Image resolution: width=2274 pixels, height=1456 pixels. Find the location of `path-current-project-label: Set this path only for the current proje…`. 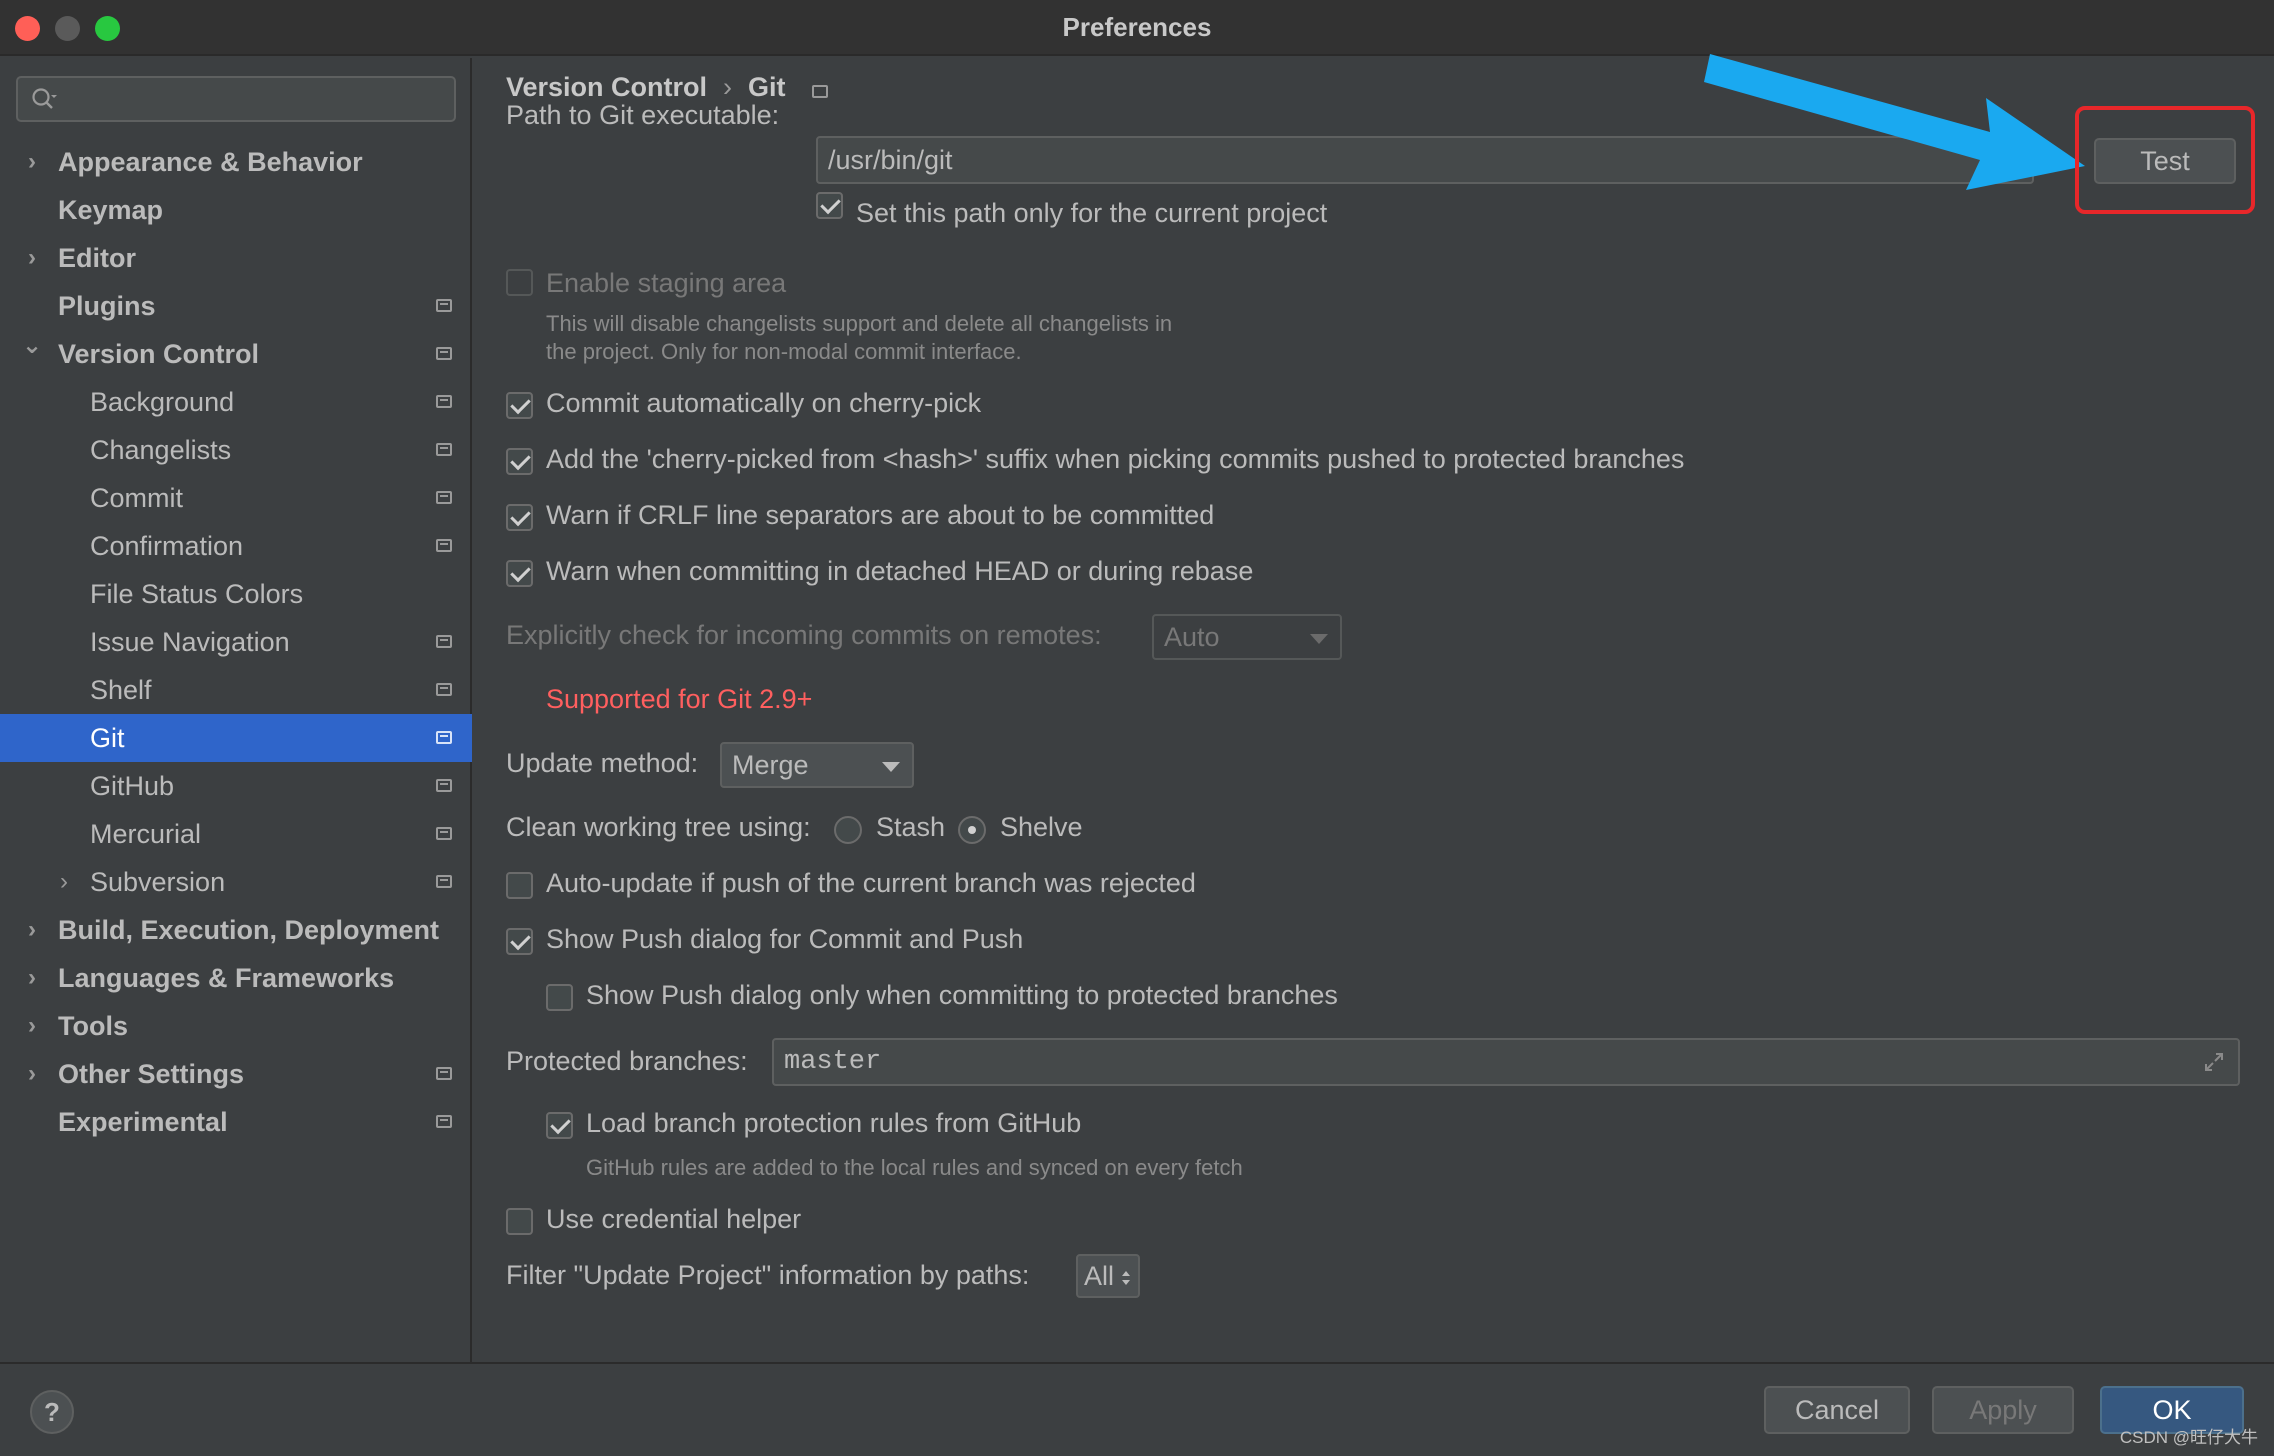

path-current-project-label: Set this path only for the current proje… is located at coordinates (1092, 213).